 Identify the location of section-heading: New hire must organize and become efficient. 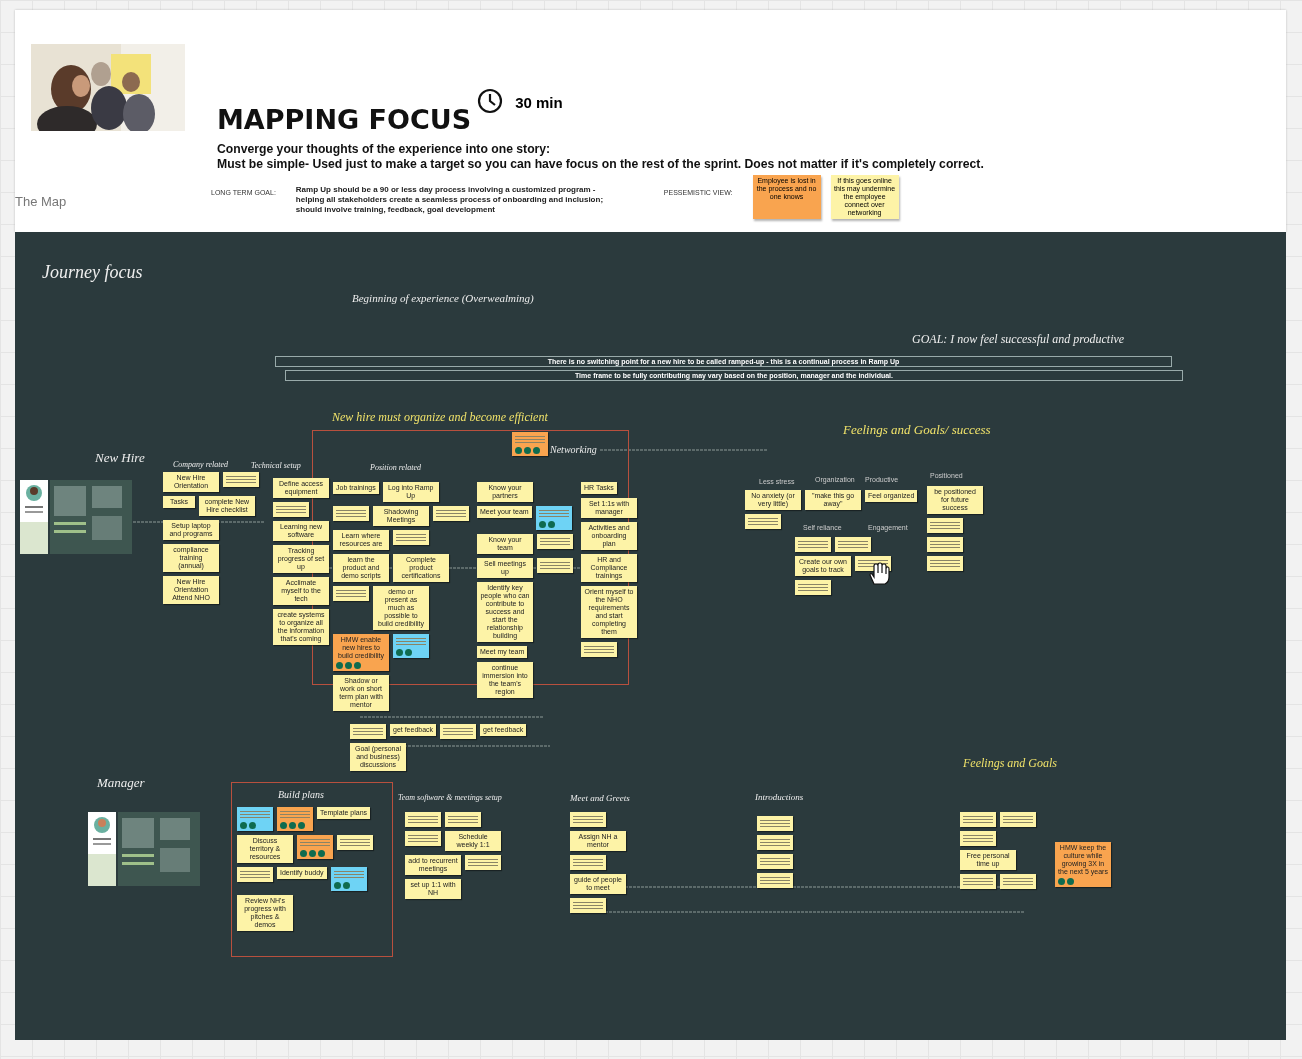
(440, 417).